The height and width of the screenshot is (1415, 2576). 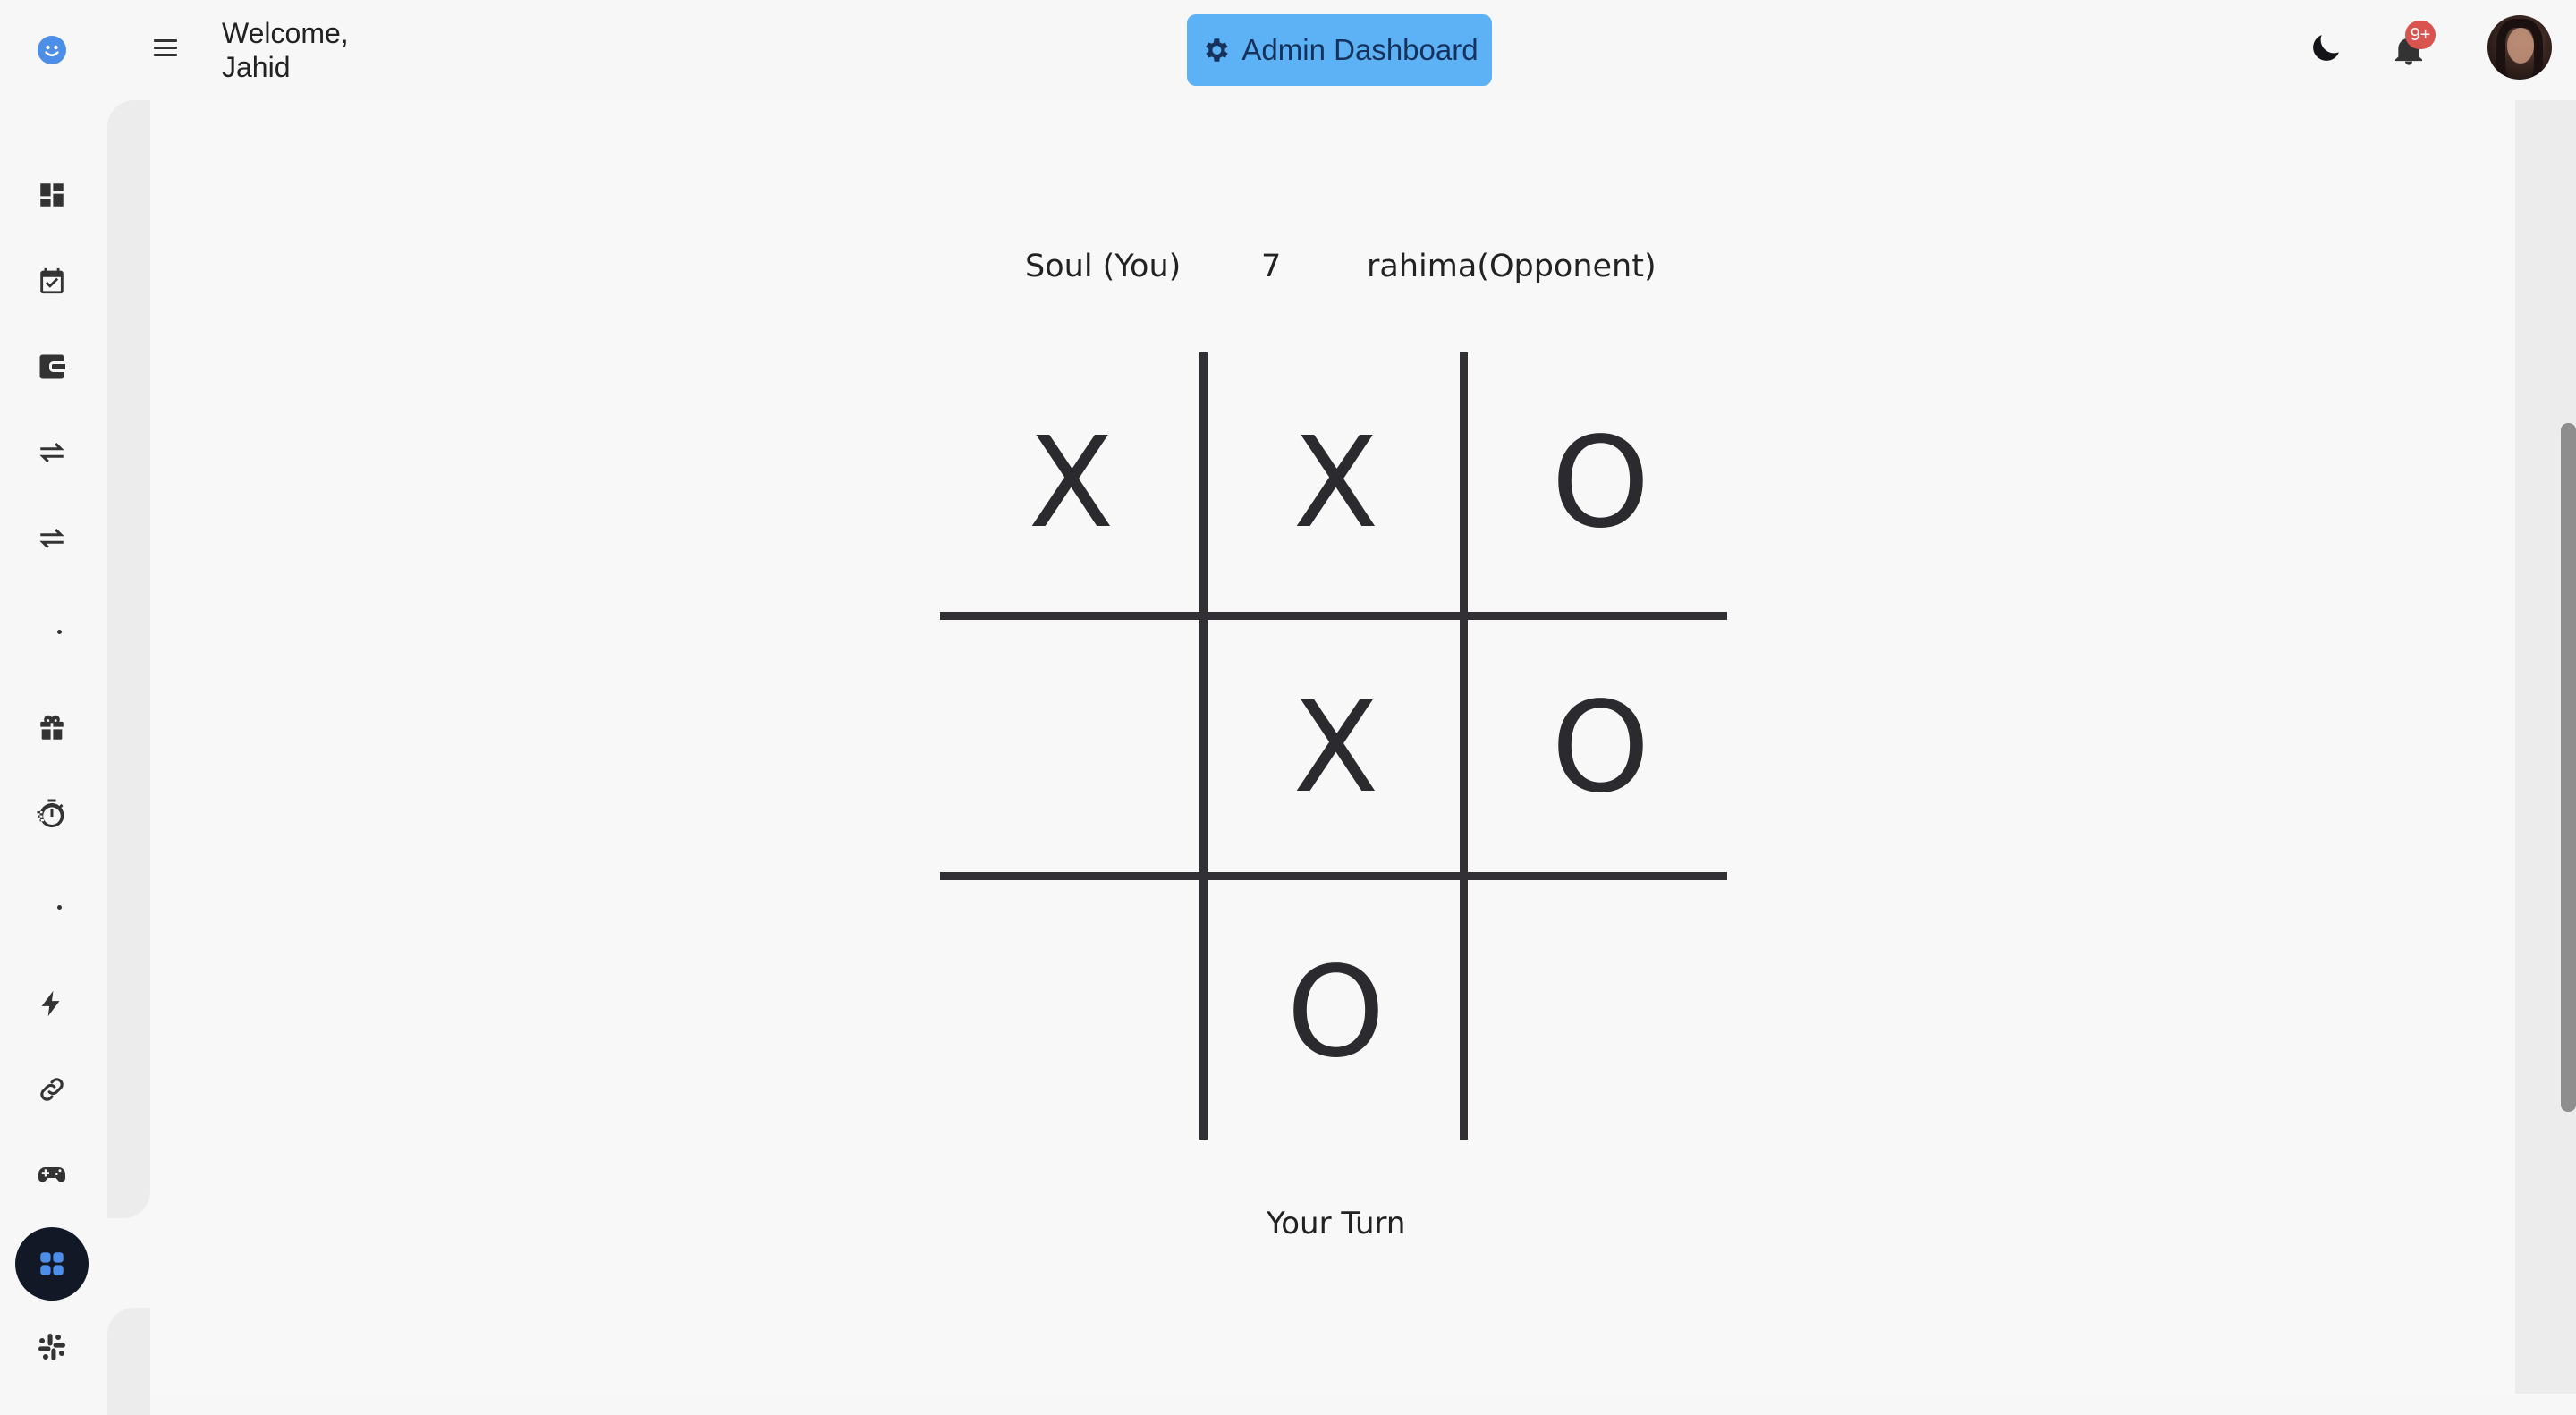 I want to click on slack-icon, so click(x=51, y=1347).